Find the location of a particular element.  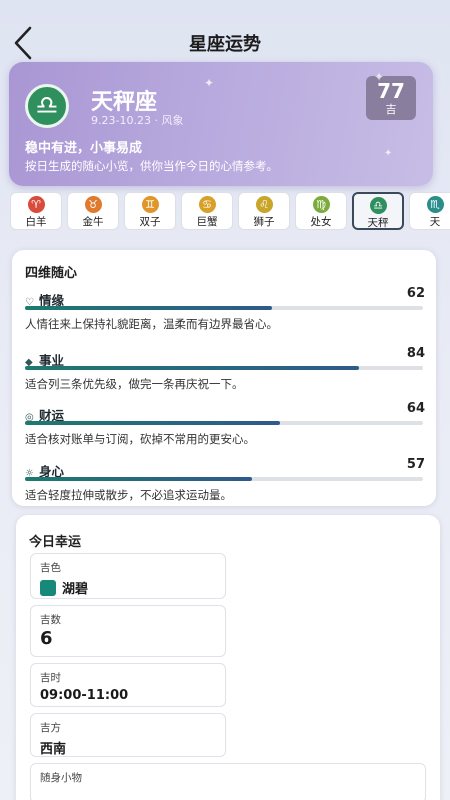

zodiac-icon: ♎ is located at coordinates (378, 205).